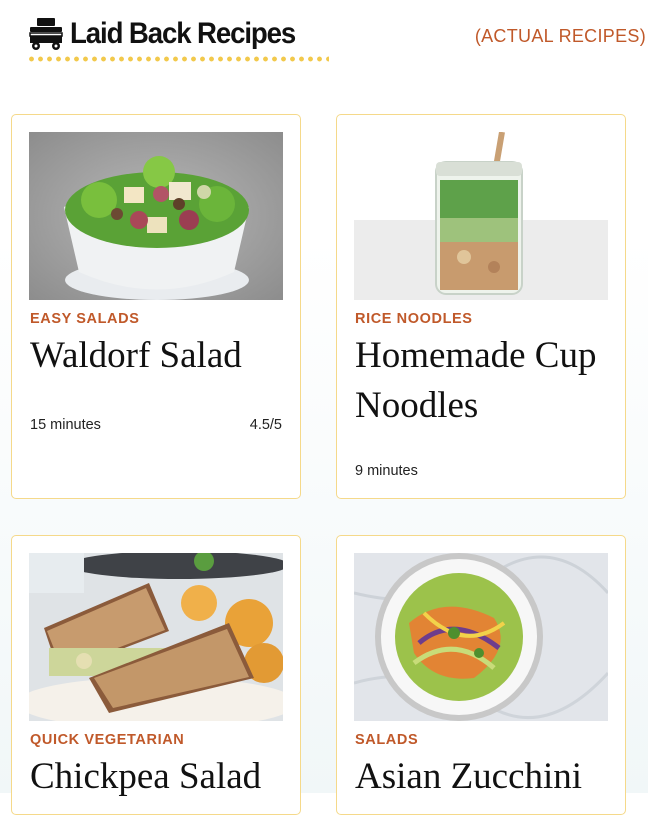 This screenshot has height=815, width=648. What do you see at coordinates (156, 637) in the screenshot?
I see `chickpea-salad-image` at bounding box center [156, 637].